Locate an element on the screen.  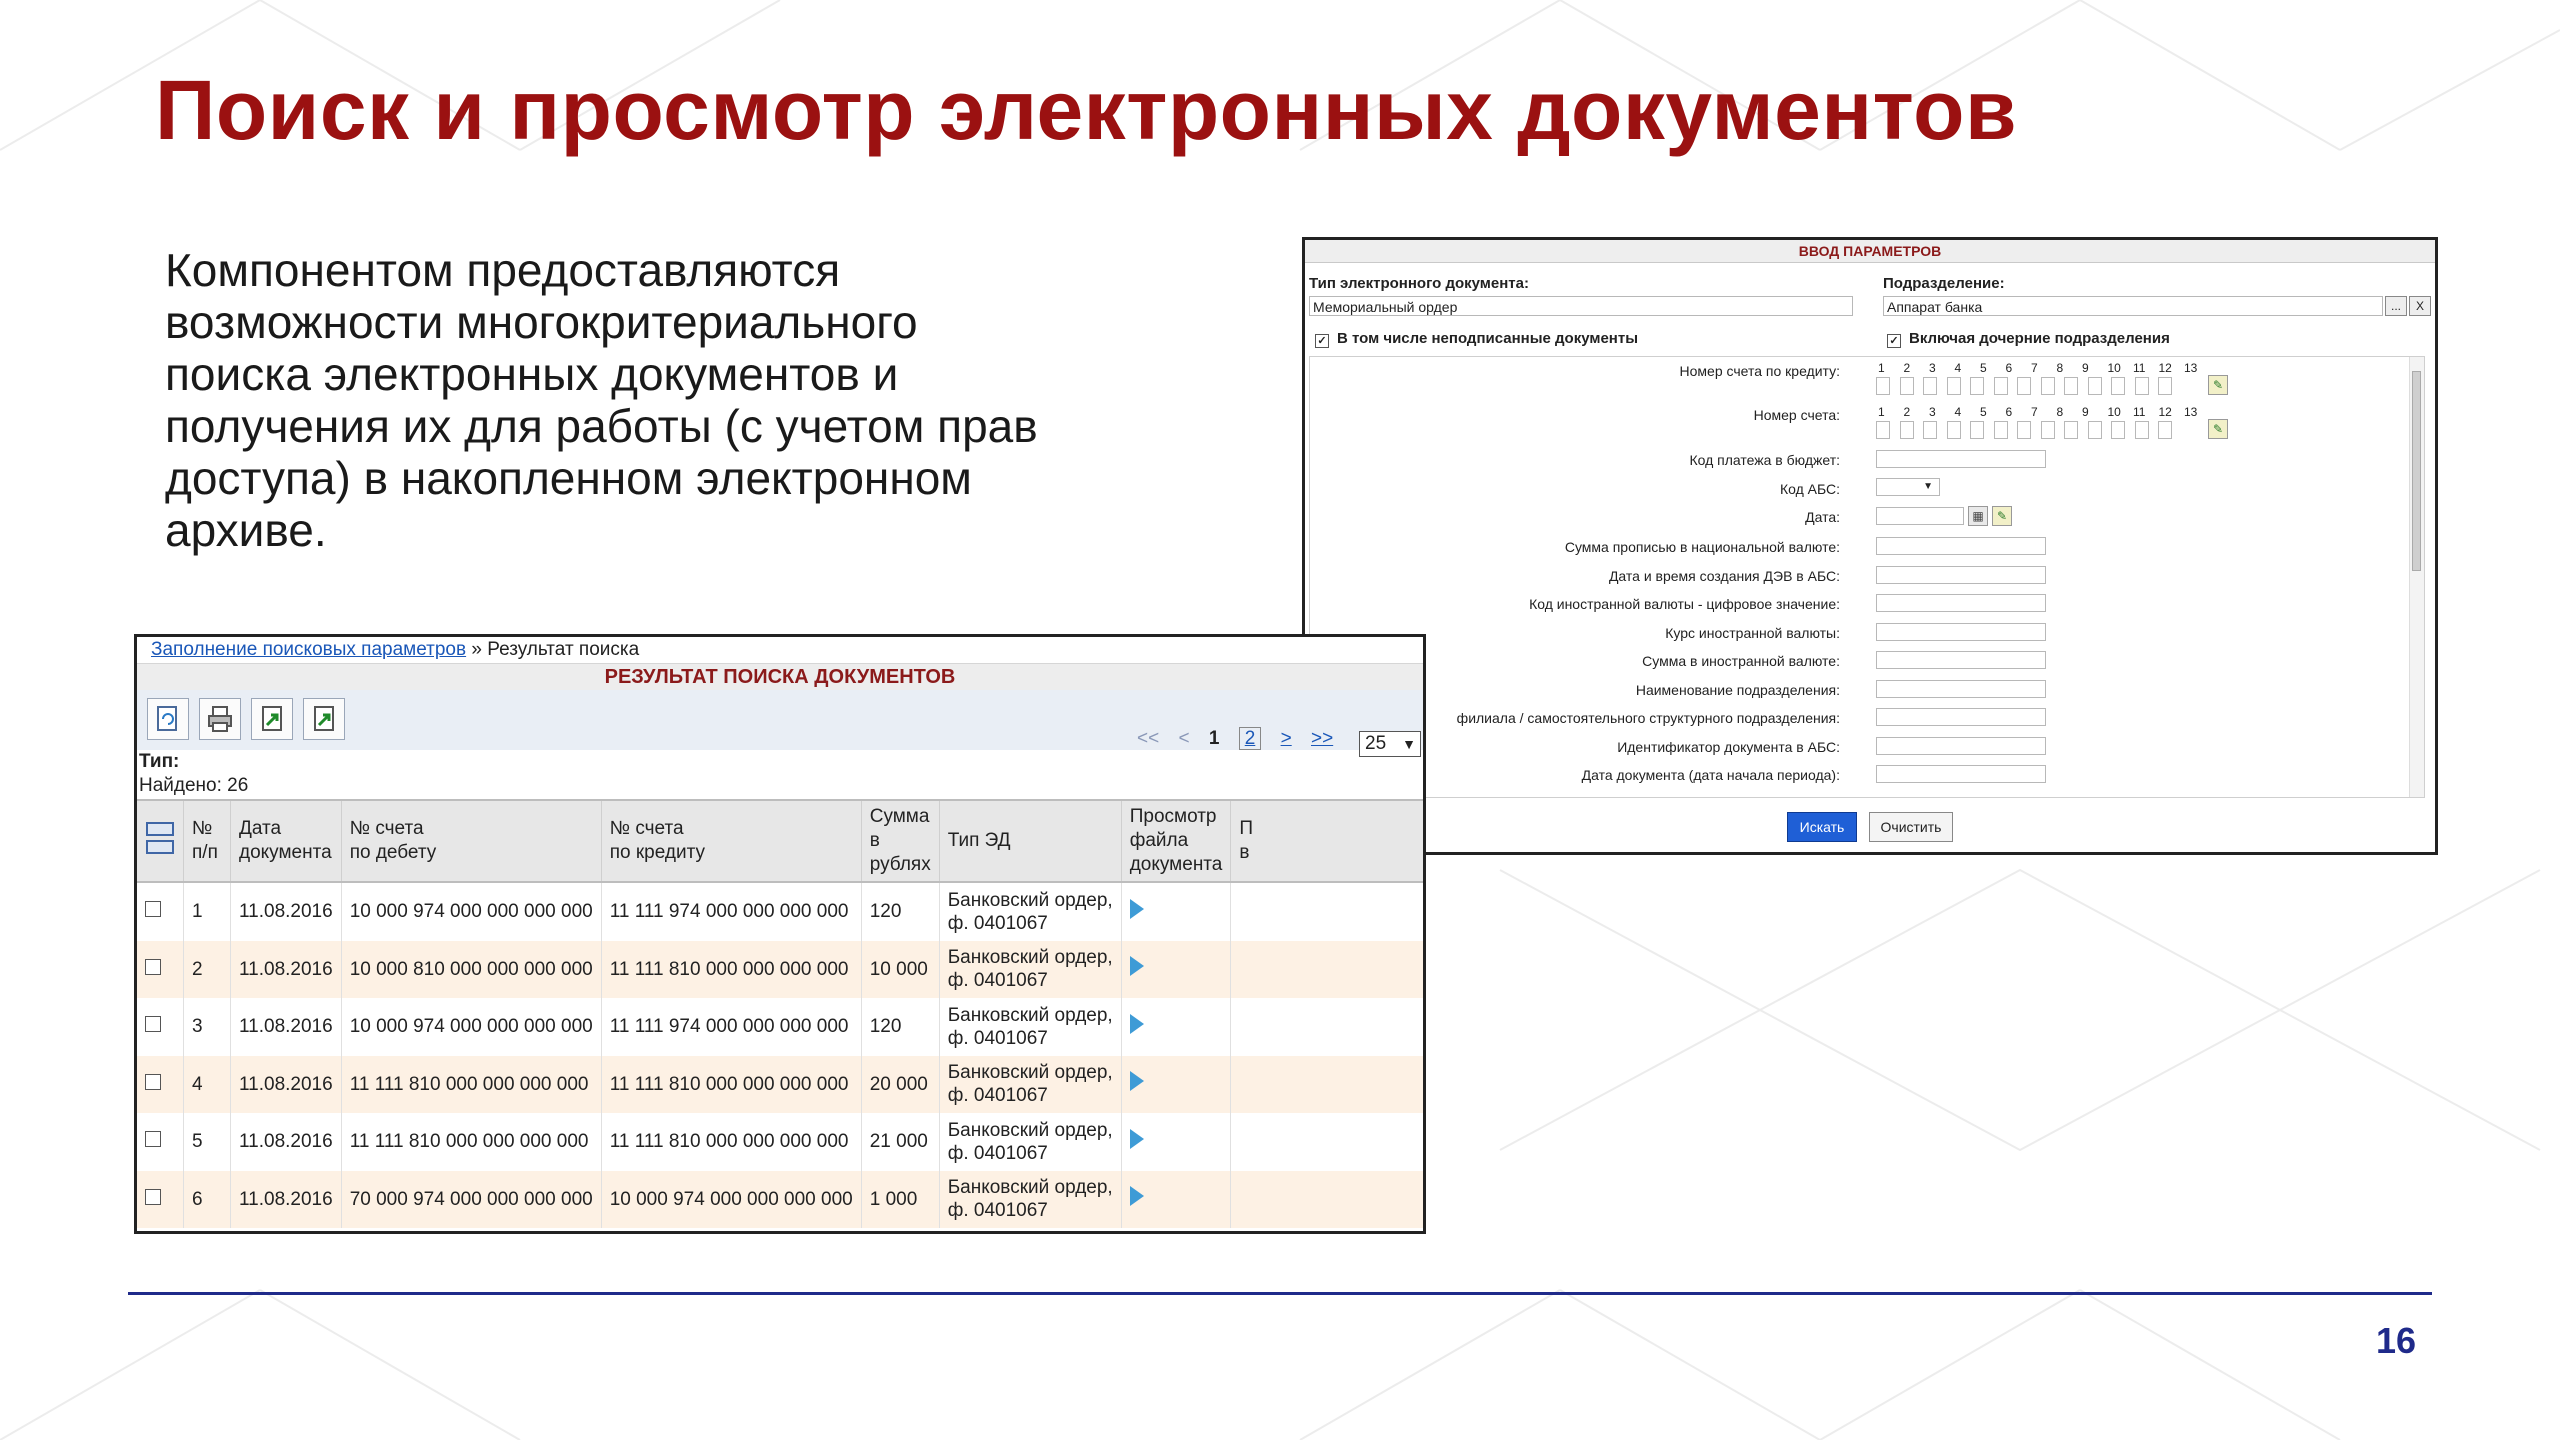
scrollbar-thumb is located at coordinates (2416, 471).